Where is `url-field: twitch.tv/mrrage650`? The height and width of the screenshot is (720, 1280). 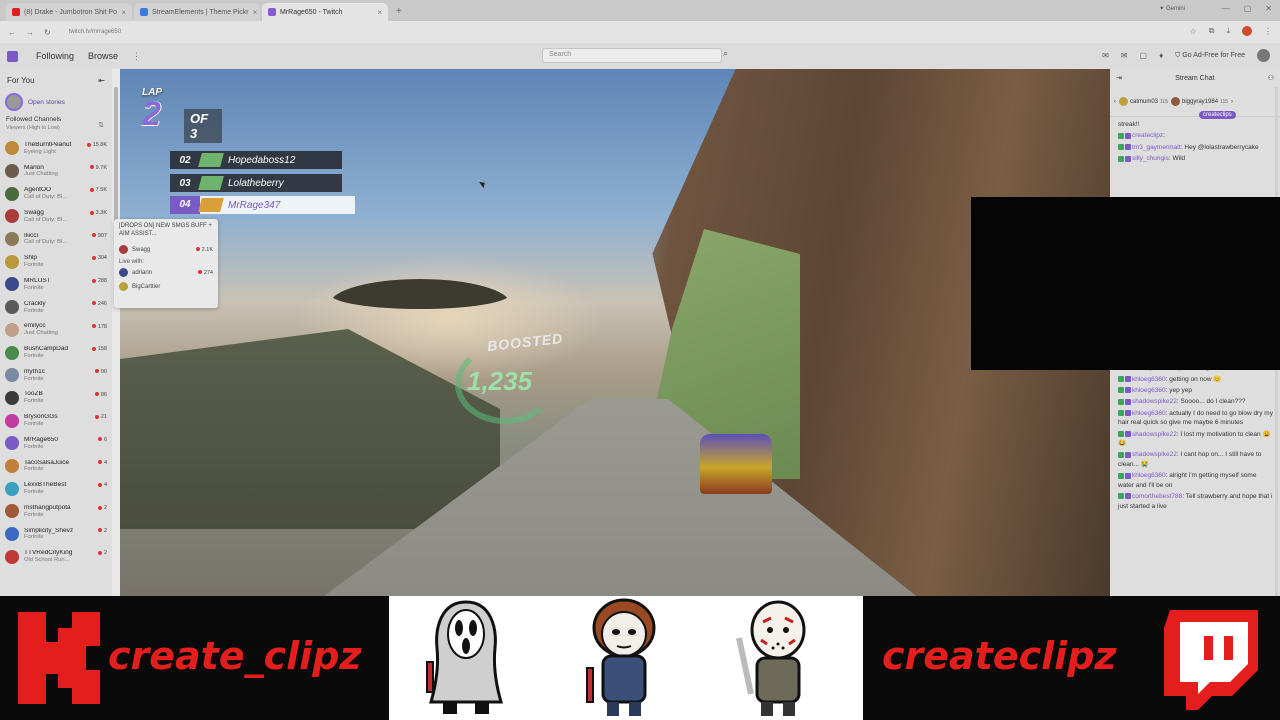 url-field: twitch.tv/mrrage650 is located at coordinates (95, 32).